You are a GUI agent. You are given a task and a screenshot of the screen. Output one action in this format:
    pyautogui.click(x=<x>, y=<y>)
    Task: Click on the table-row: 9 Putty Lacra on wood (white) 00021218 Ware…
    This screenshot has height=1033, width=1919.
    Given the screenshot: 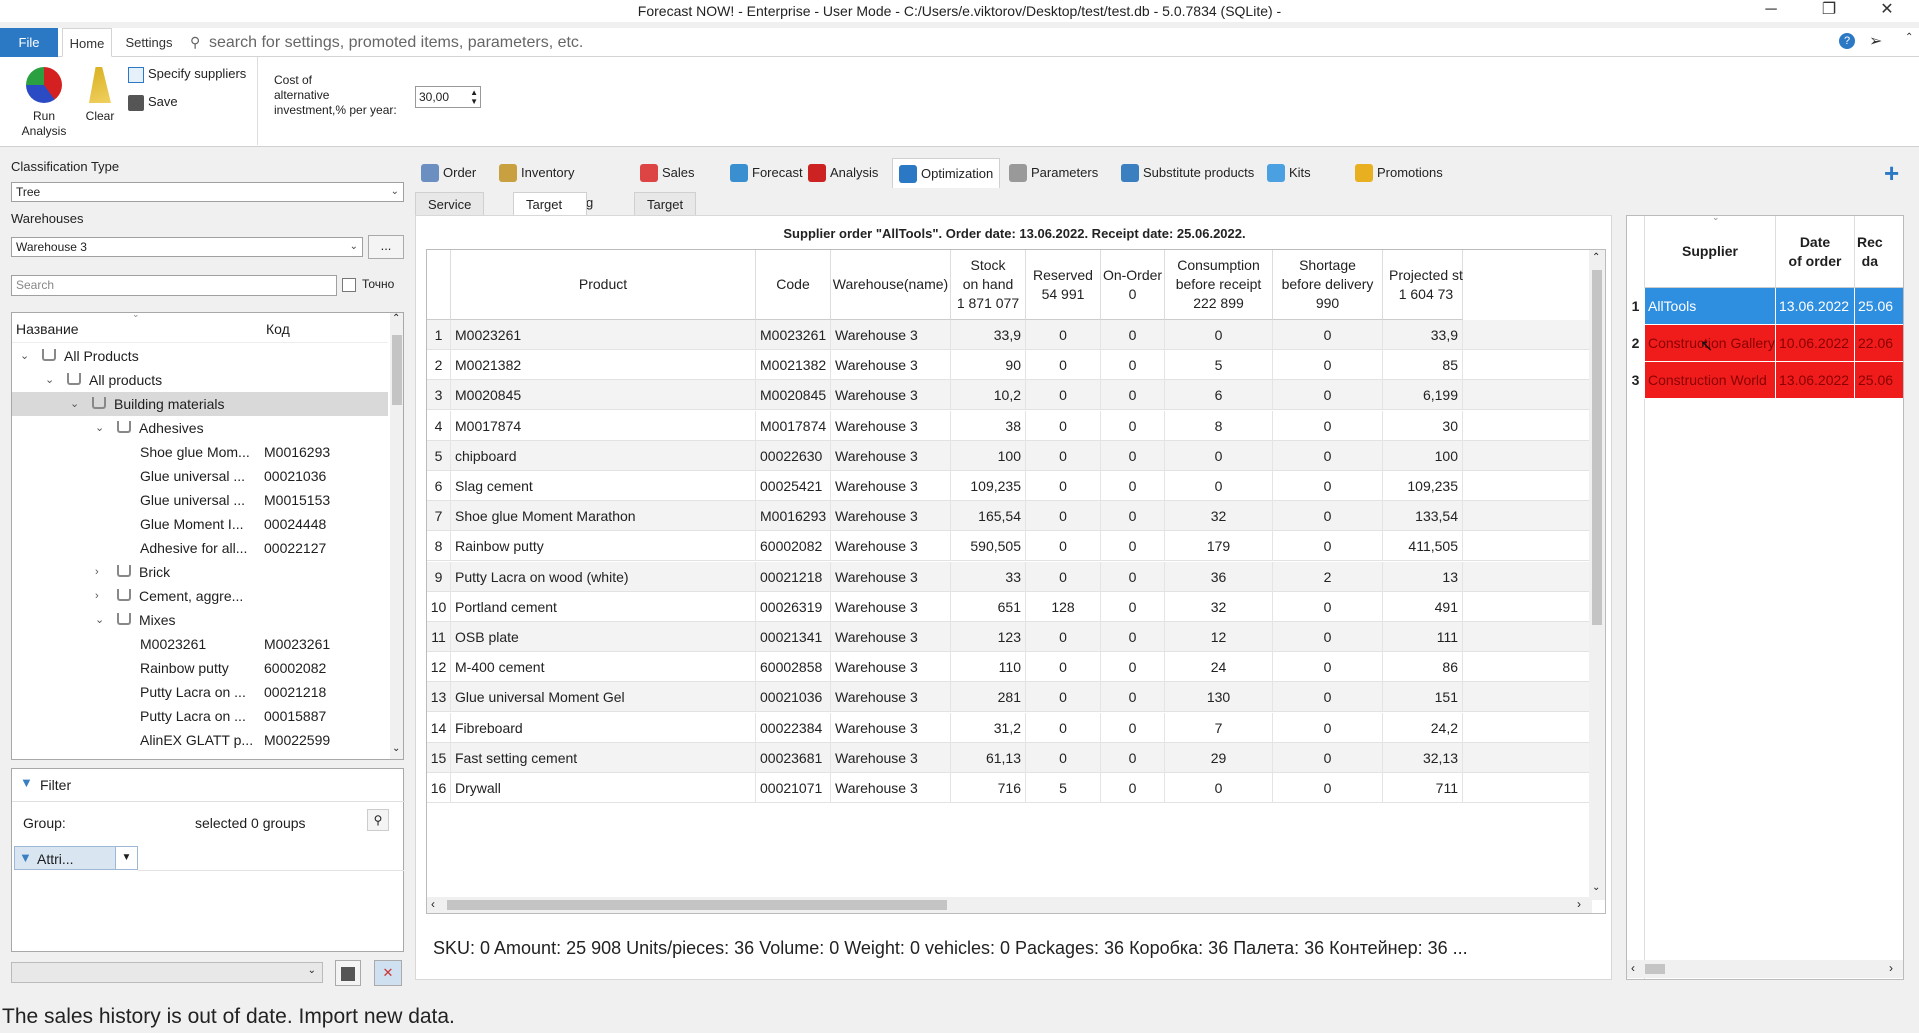 What is the action you would take?
    pyautogui.click(x=1009, y=576)
    